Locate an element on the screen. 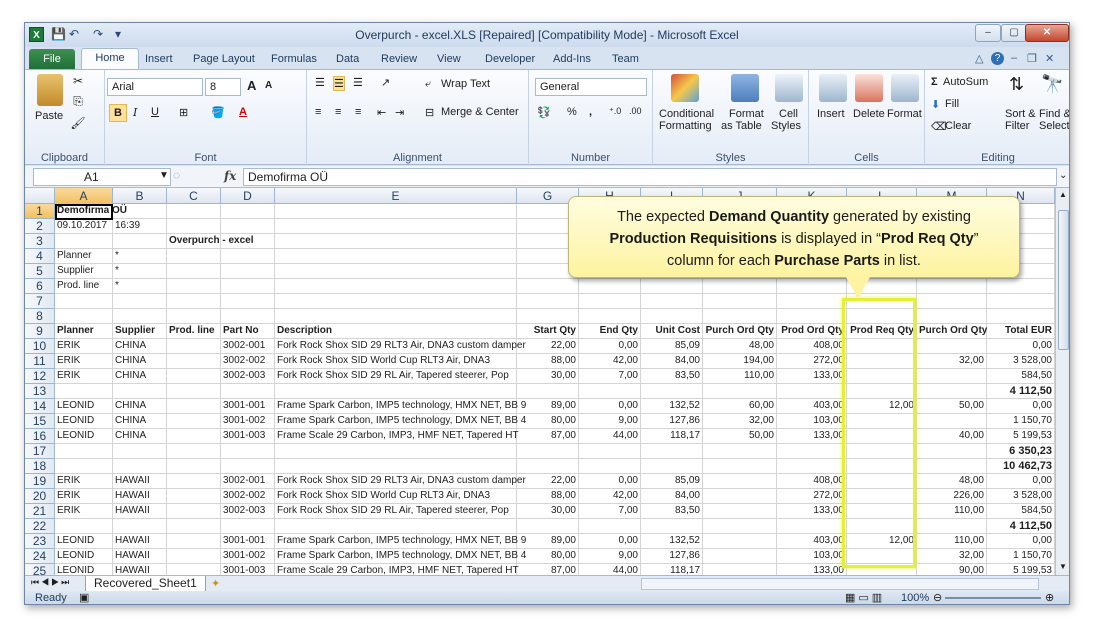 This screenshot has width=1093, height=628. cell-k6 is located at coordinates (812, 286).